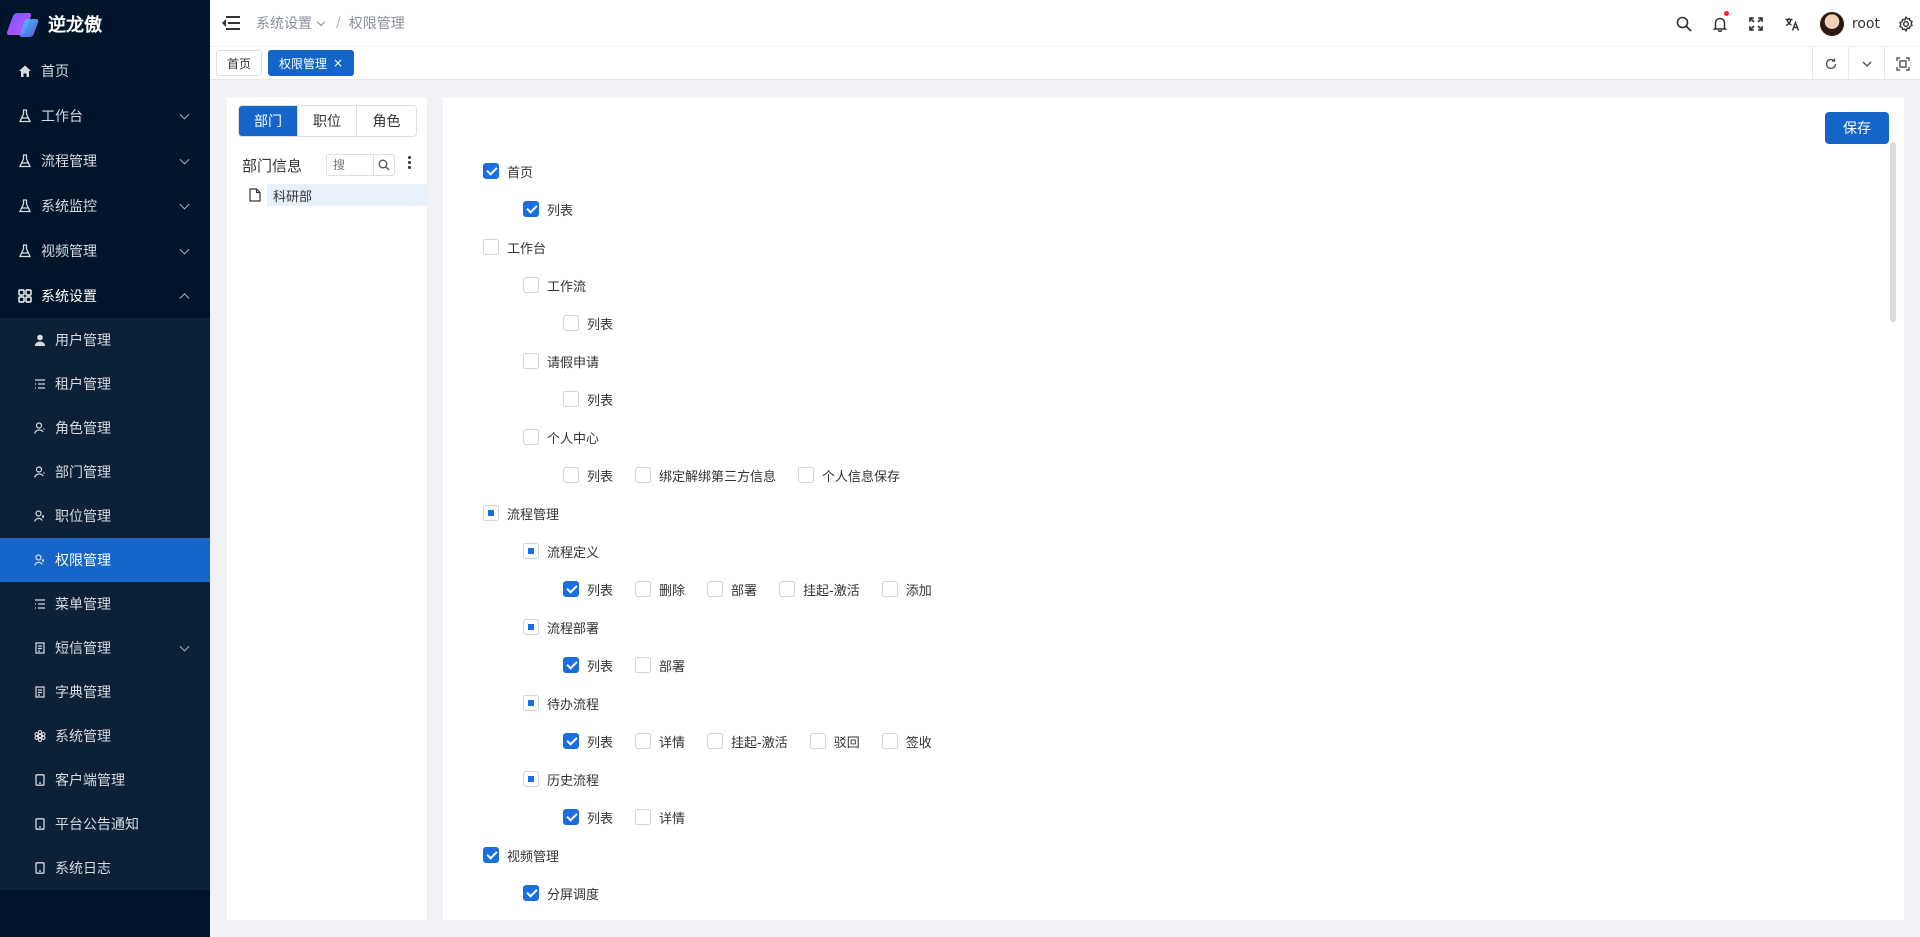 Image resolution: width=1920 pixels, height=937 pixels. What do you see at coordinates (561, 551) in the screenshot?
I see `permission-item: 流程定义` at bounding box center [561, 551].